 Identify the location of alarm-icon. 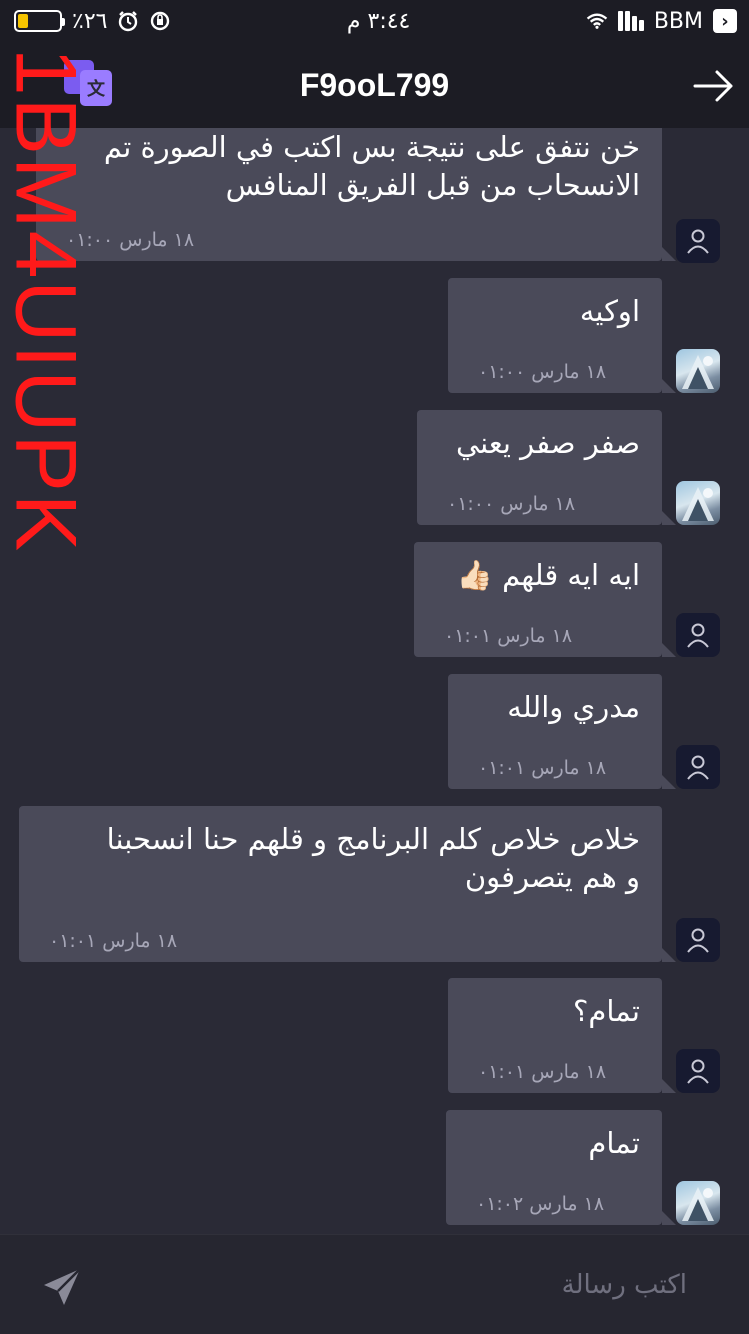
(128, 21).